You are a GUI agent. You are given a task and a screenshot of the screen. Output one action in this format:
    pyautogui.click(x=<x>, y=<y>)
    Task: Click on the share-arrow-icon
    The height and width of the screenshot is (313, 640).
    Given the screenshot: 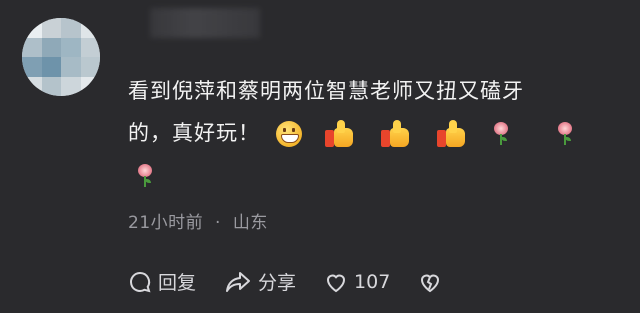 What is the action you would take?
    pyautogui.click(x=238, y=281)
    